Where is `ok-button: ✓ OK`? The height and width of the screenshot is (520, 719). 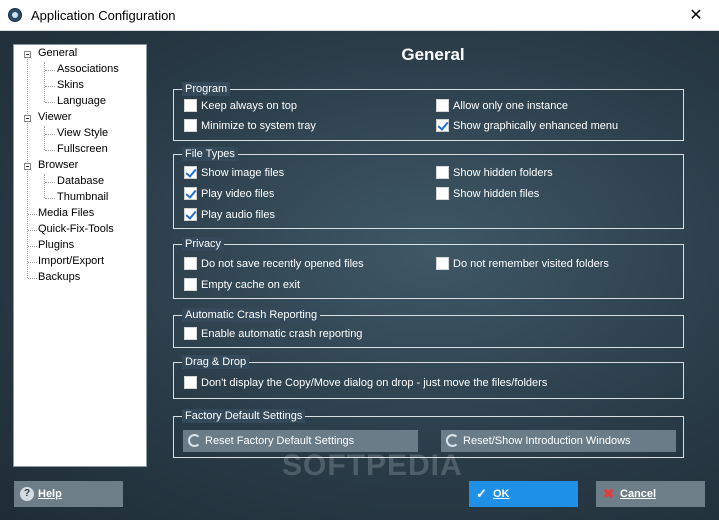
ok-button: ✓ OK is located at coordinates (523, 494).